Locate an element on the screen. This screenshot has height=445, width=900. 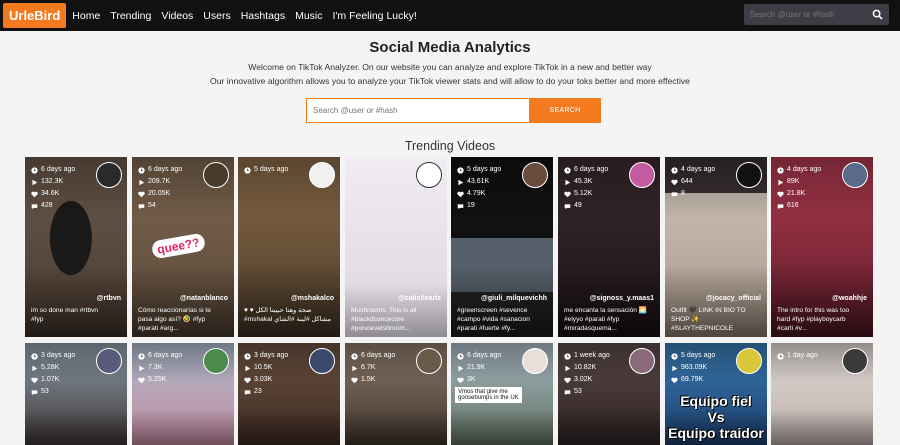
author-handle: @natanblanco is located at coordinates (204, 298).